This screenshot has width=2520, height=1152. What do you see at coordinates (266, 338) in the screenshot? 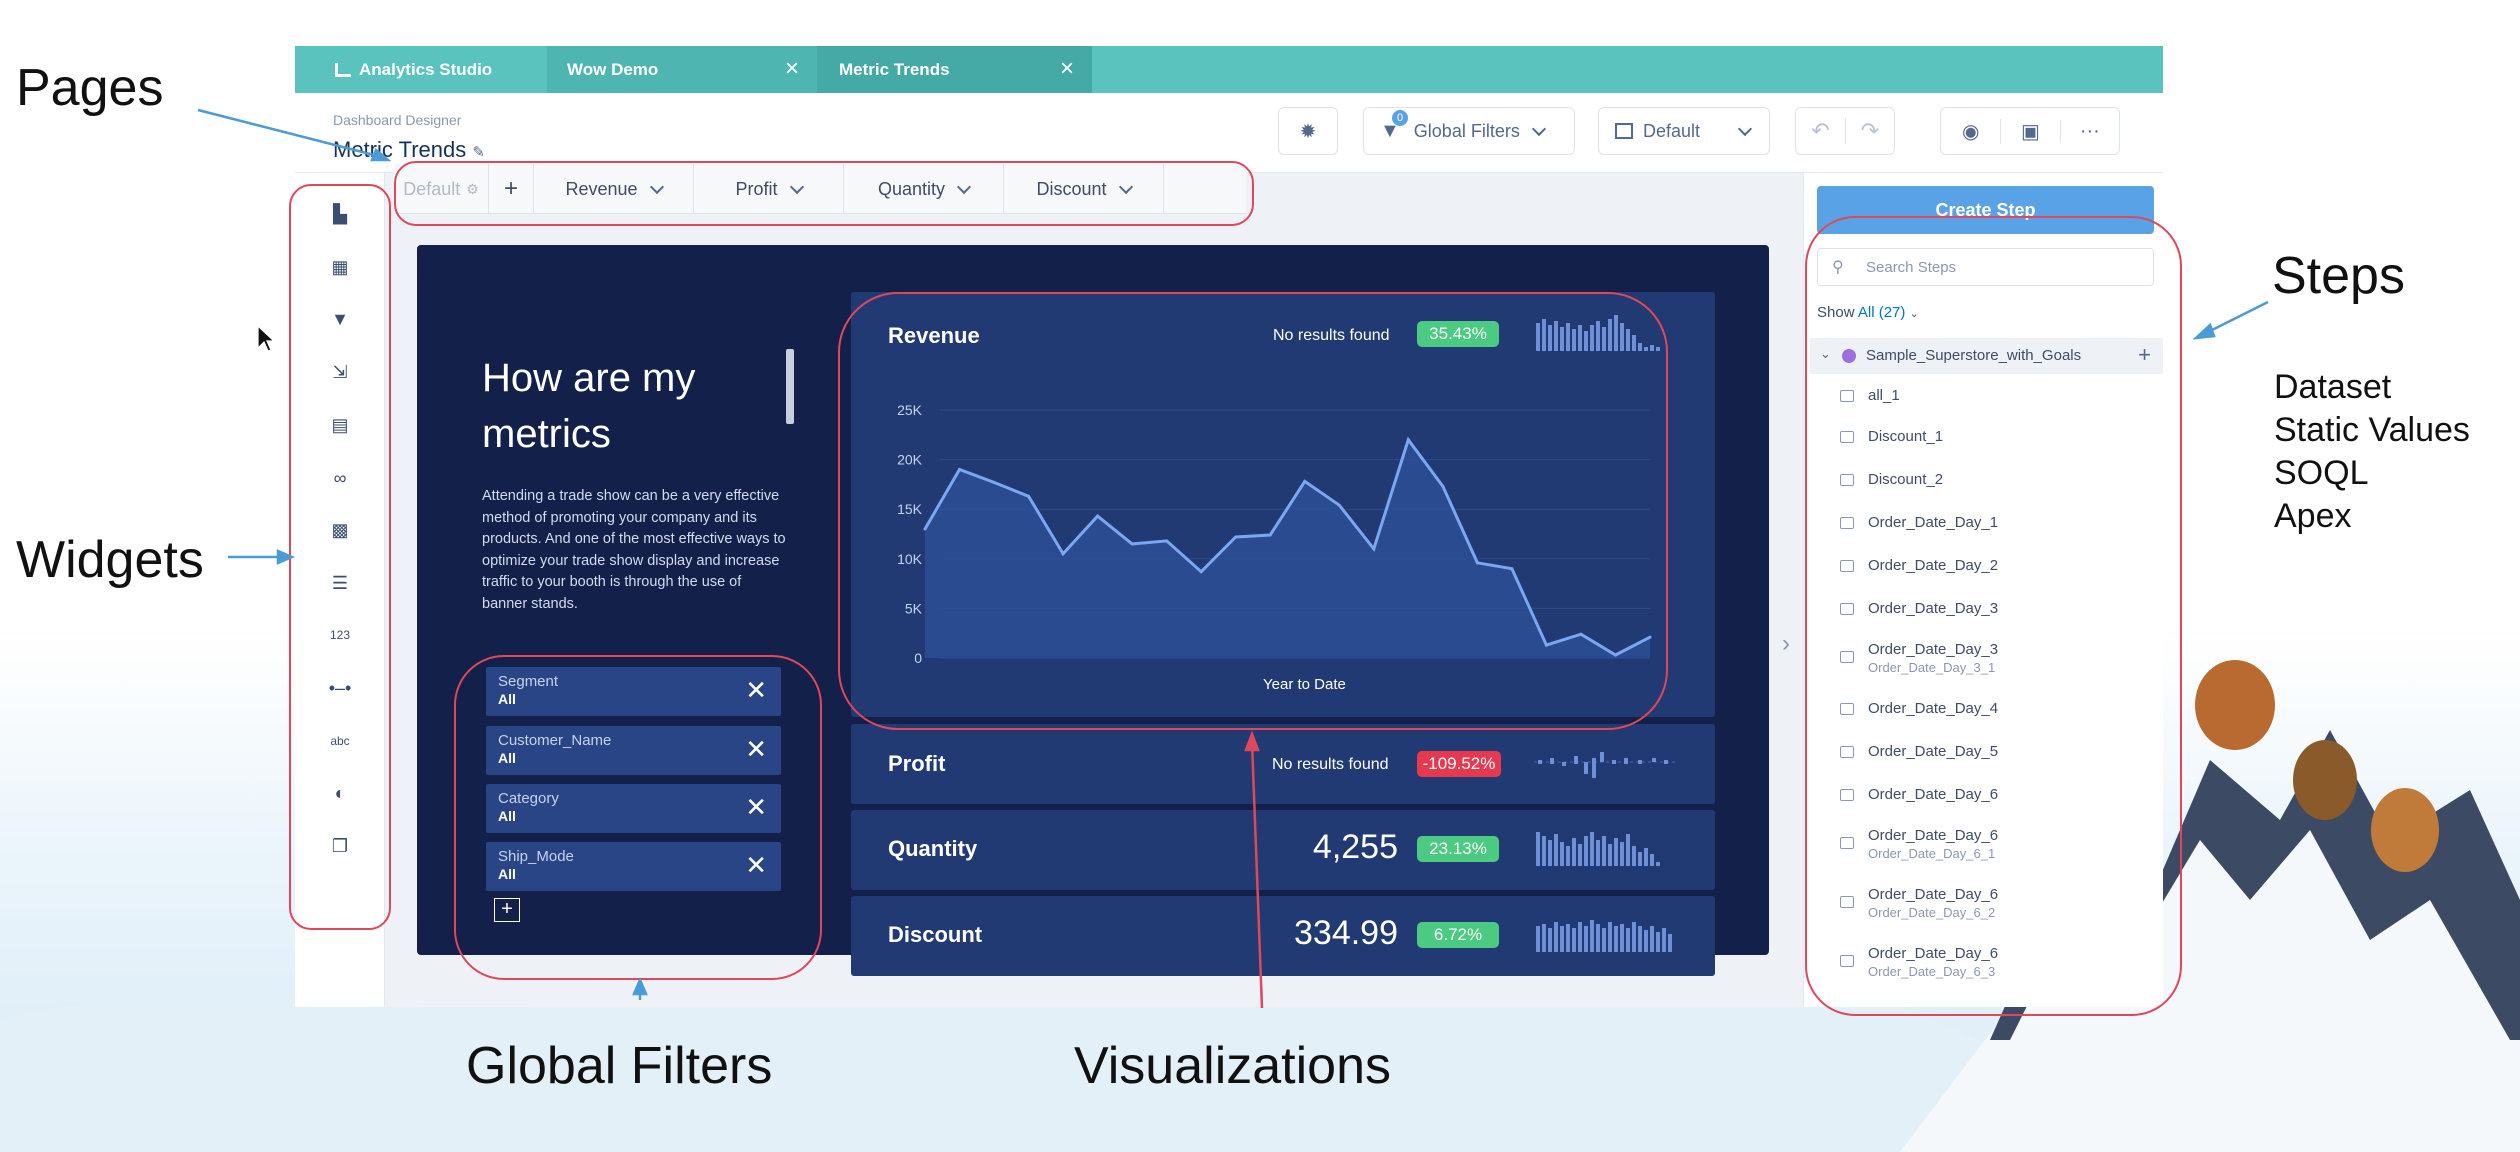
I see `mouse-pointer-icon` at bounding box center [266, 338].